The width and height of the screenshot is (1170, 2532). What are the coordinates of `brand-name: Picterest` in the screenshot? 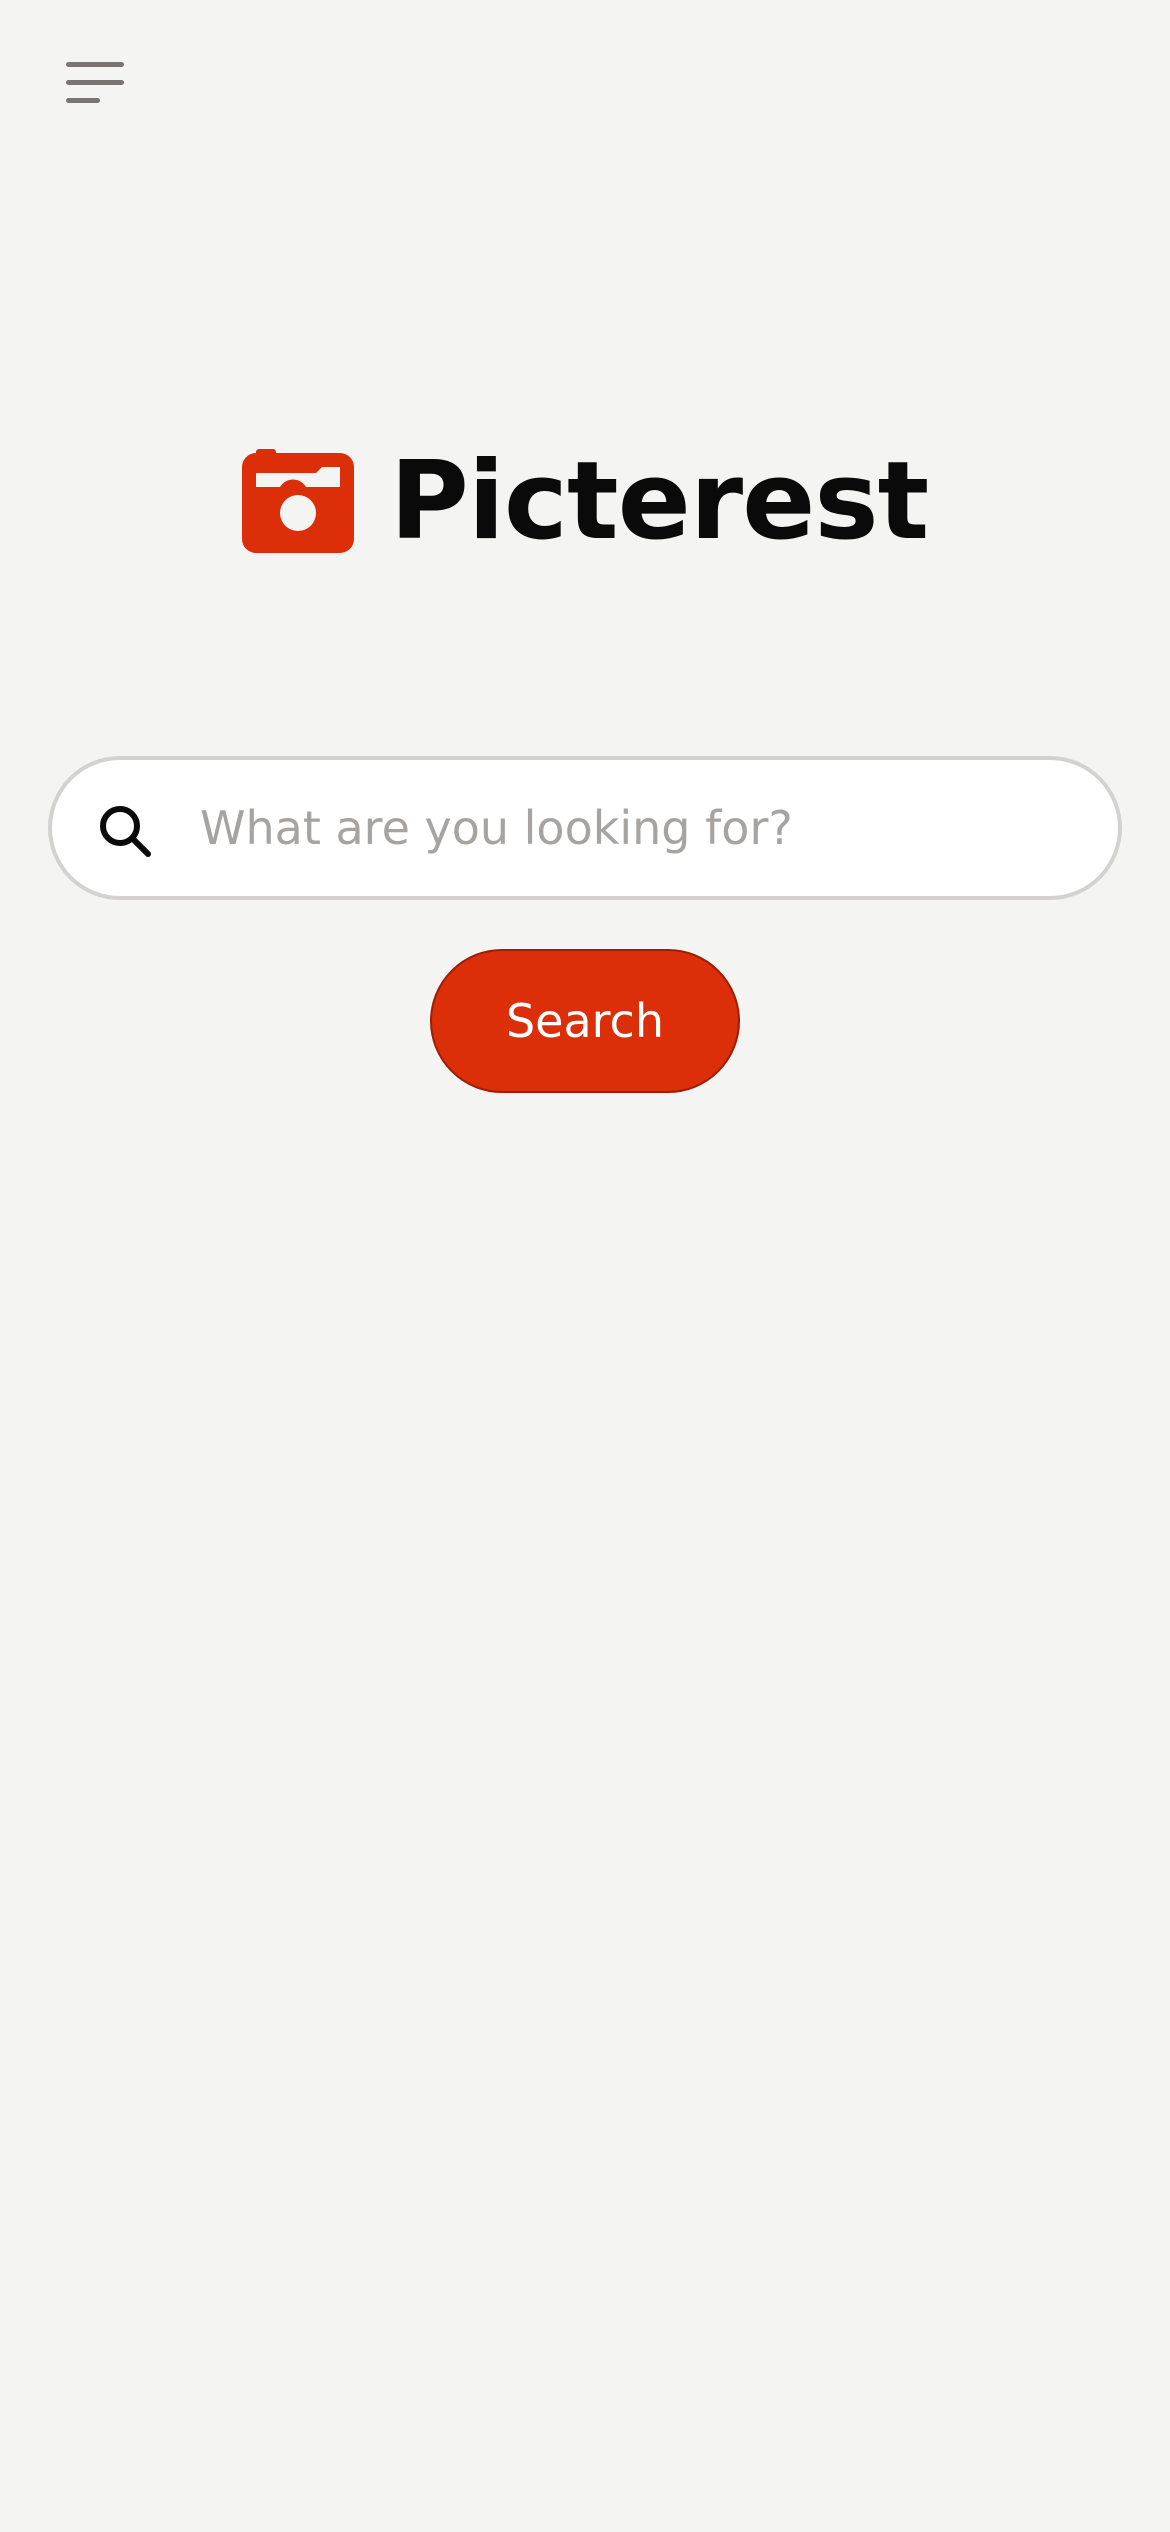 It's located at (659, 501).